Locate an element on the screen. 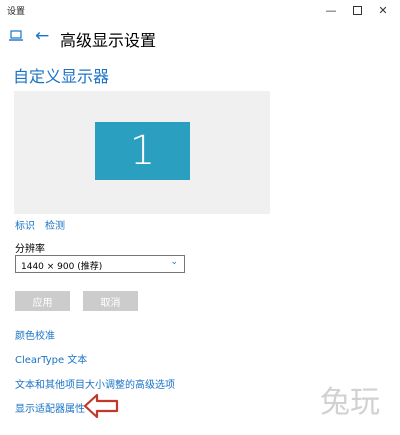  text-sizing-link: 文本和其他项目大小调整的高级选项 is located at coordinates (95, 383).